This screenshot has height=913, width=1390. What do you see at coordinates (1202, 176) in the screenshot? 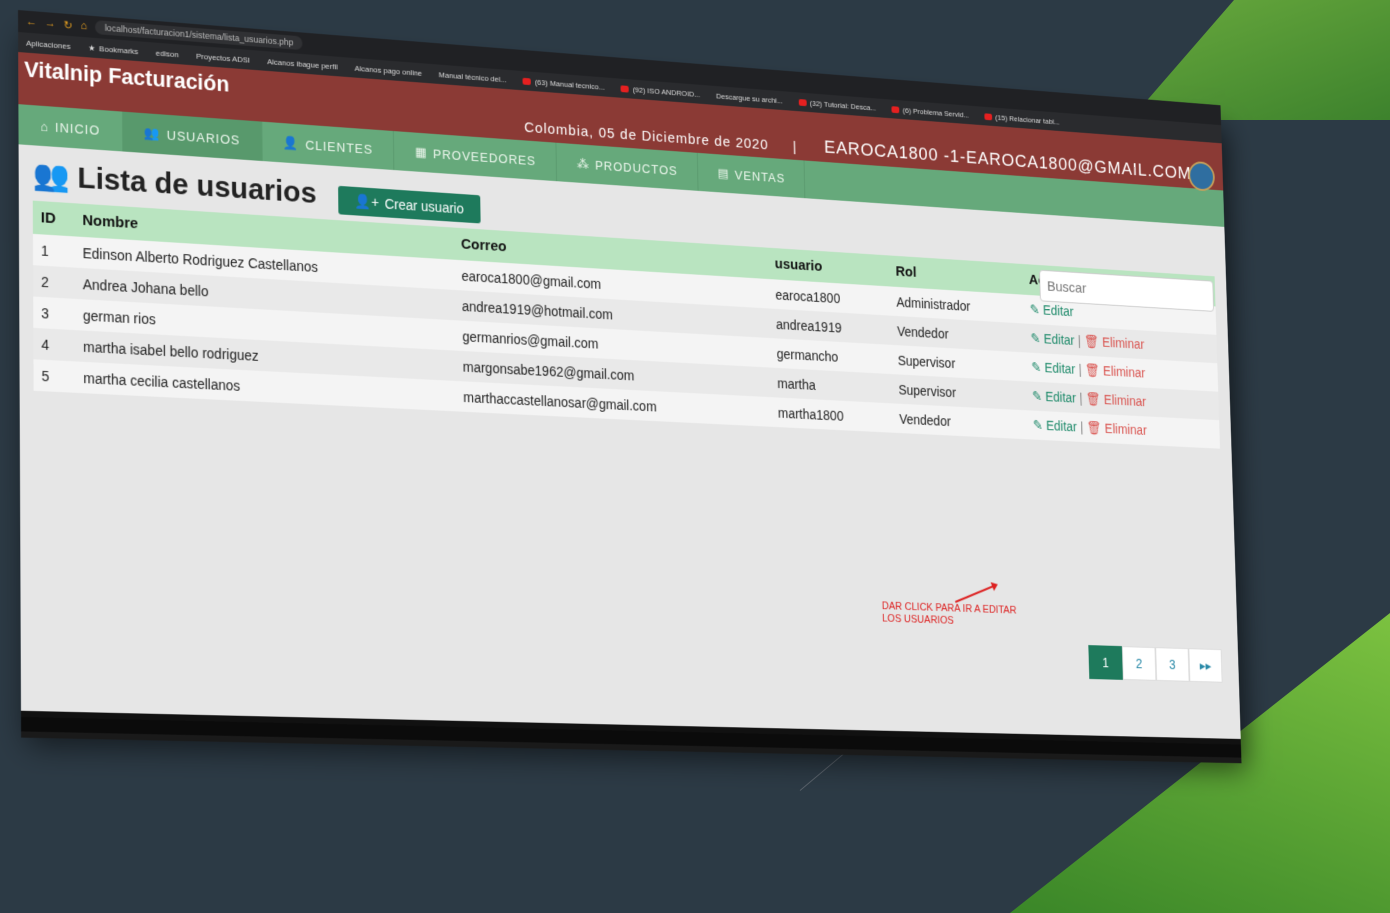
I see `avatar` at bounding box center [1202, 176].